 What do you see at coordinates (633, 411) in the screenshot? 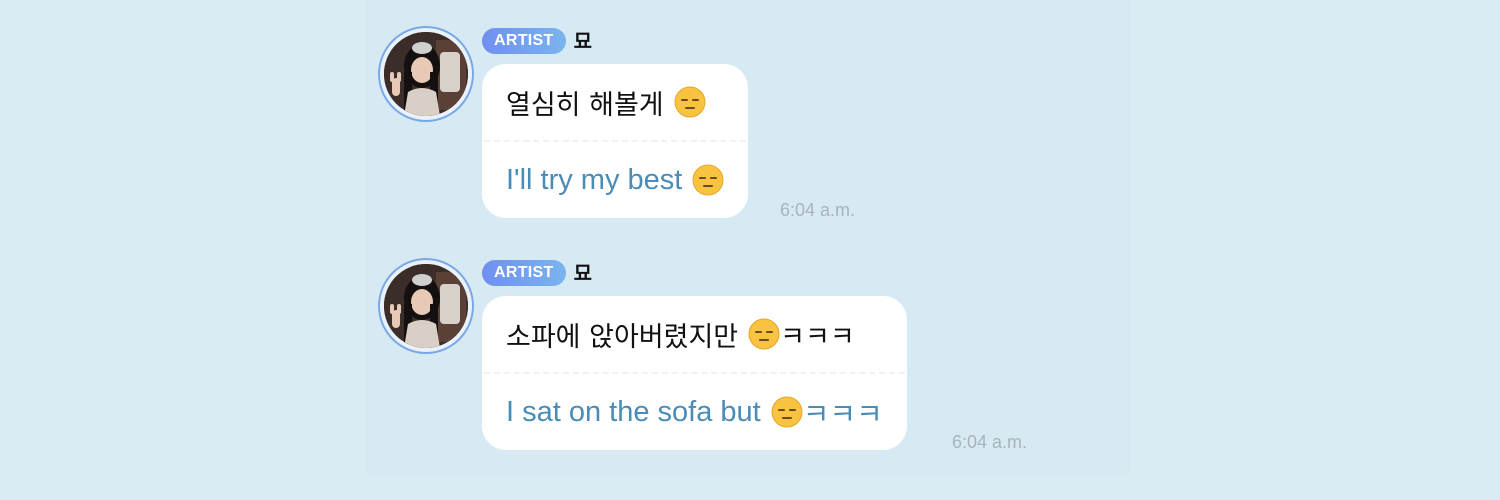
I see `translation-text: I sat on the sofa but` at bounding box center [633, 411].